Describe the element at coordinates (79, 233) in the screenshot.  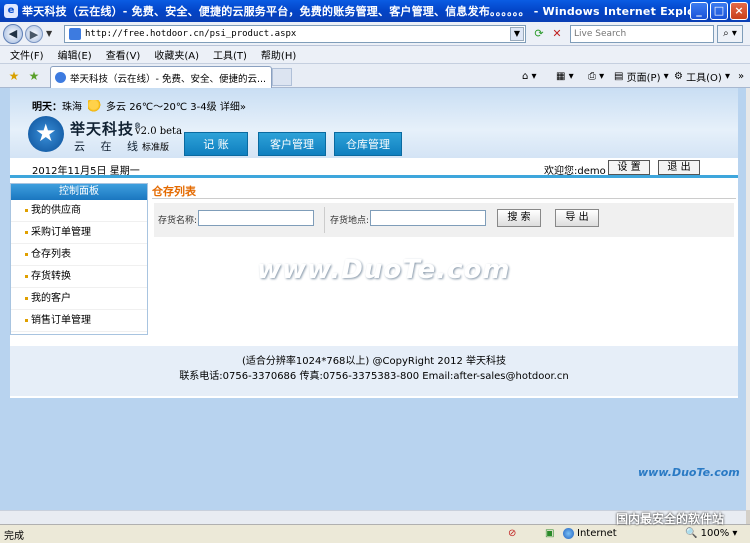
I see `sidebar-item-purchase-orders: 采购订单管理` at that location.